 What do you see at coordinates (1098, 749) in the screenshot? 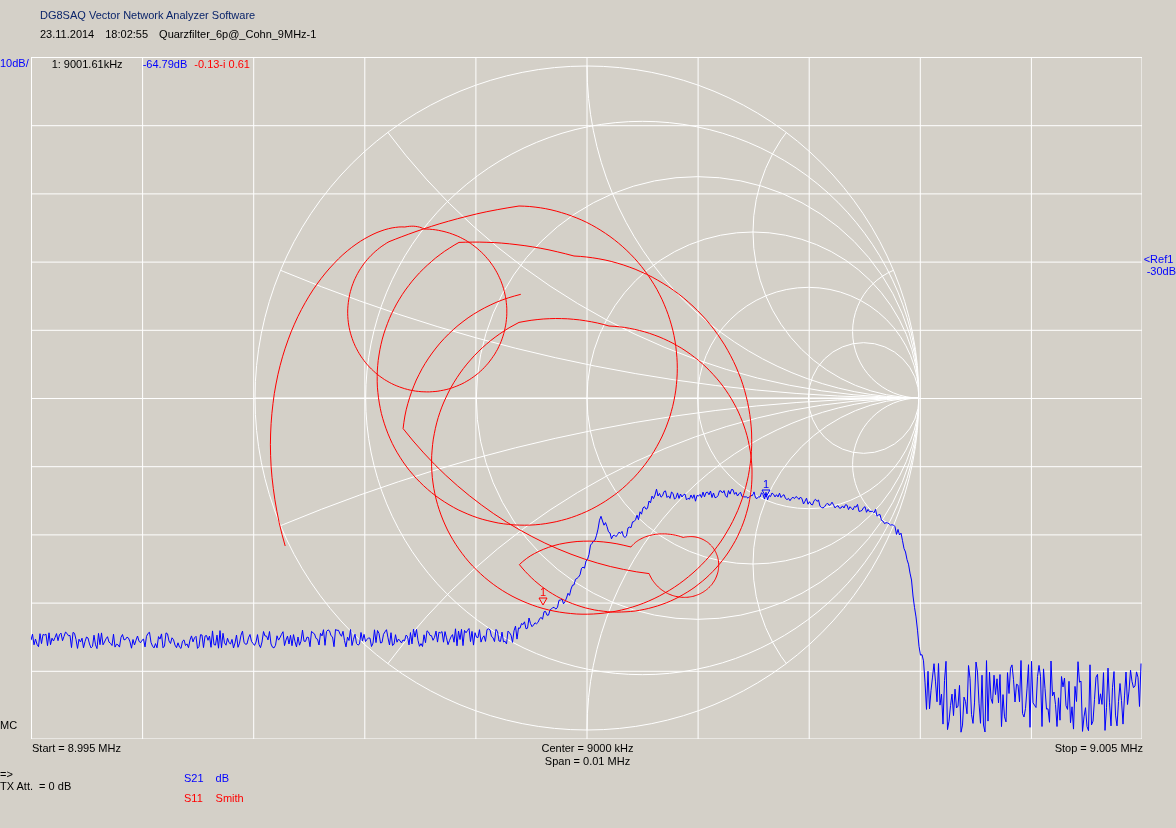
I see `stop-frequency: Stop = 9.005 MHz` at bounding box center [1098, 749].